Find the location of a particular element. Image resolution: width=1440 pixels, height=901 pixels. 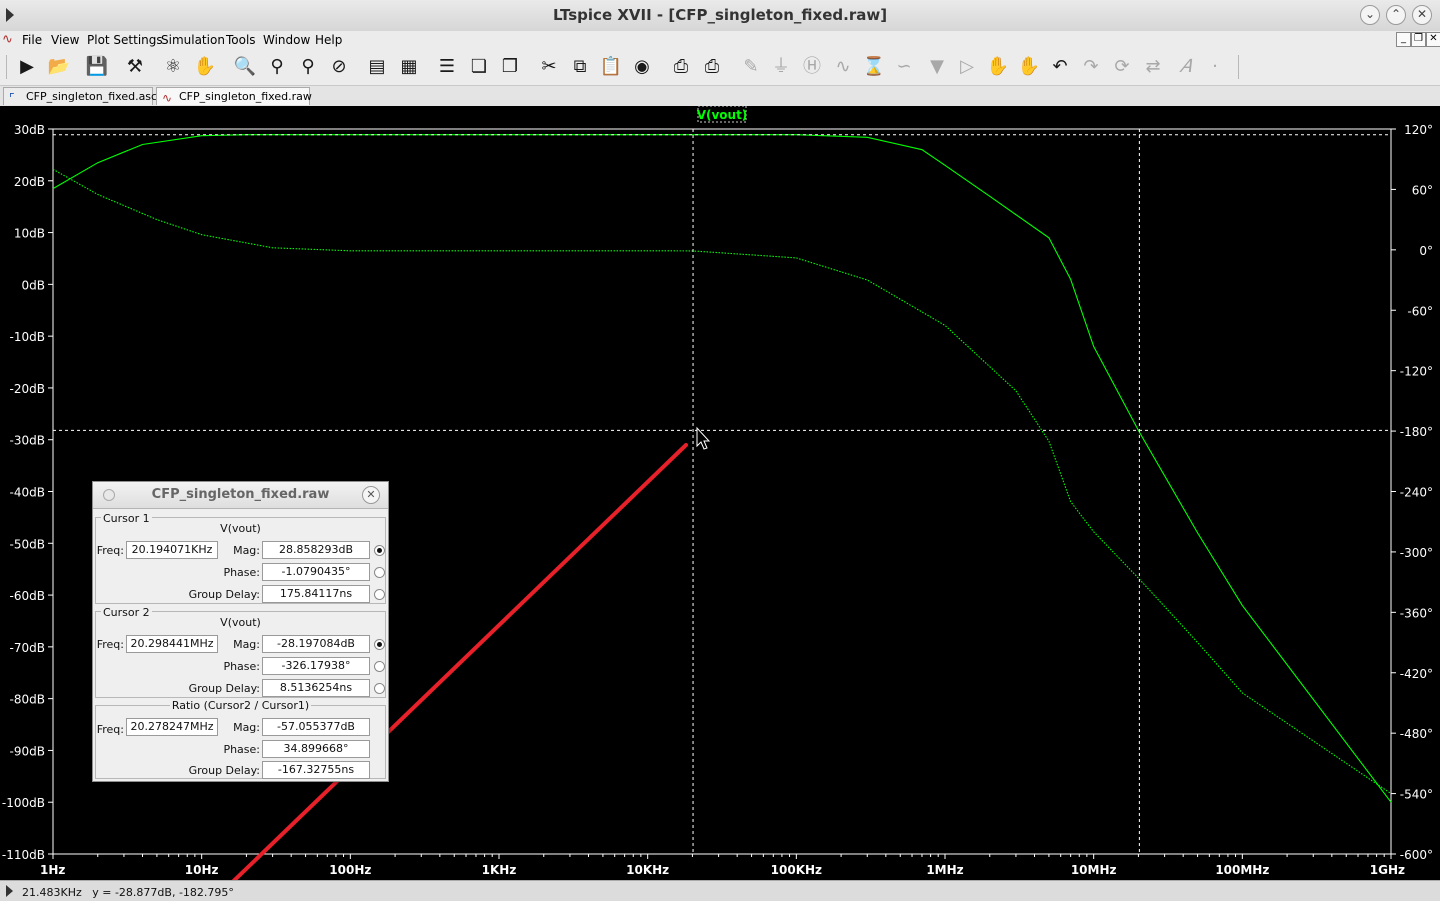

save-icon: 💾 is located at coordinates (97, 67).